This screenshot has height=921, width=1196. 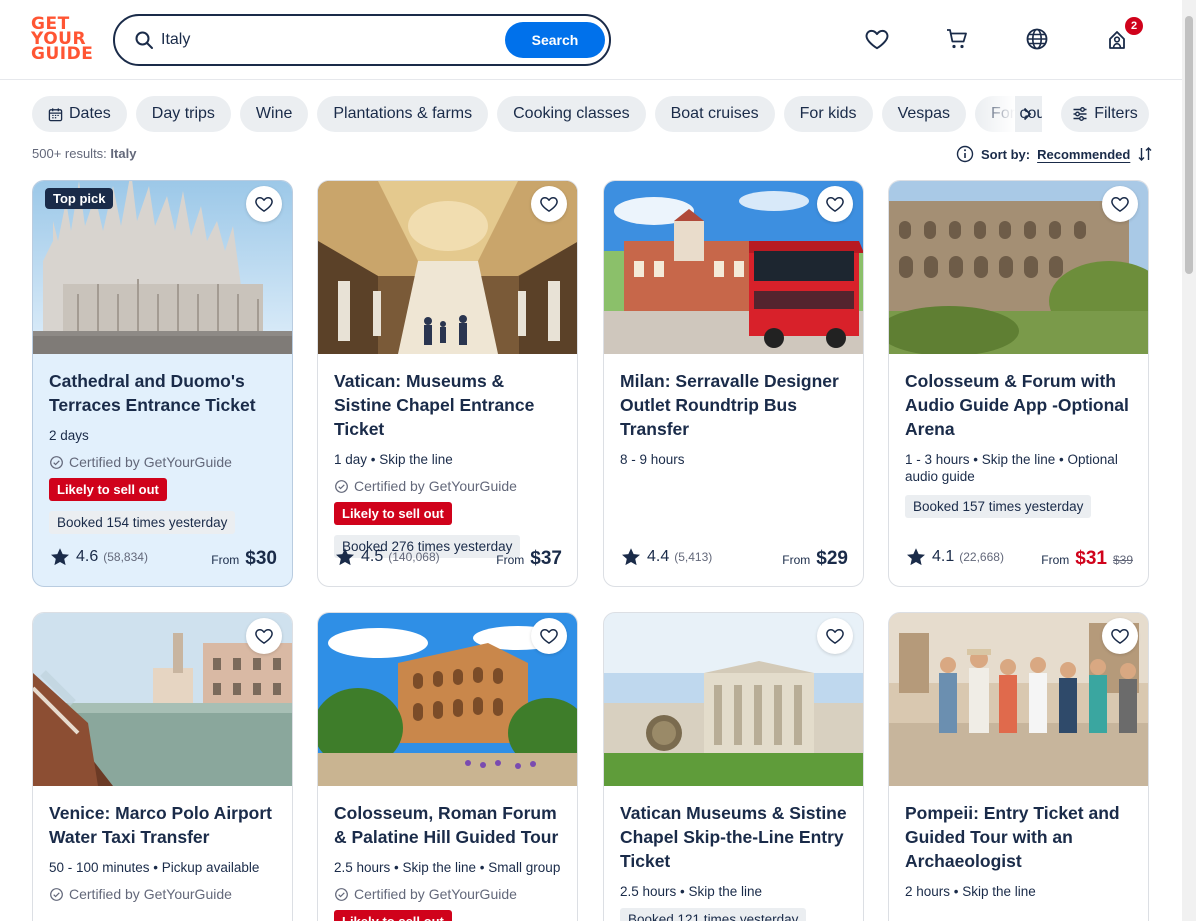 I want to click on rating: 4.4 (5,413), so click(x=666, y=557).